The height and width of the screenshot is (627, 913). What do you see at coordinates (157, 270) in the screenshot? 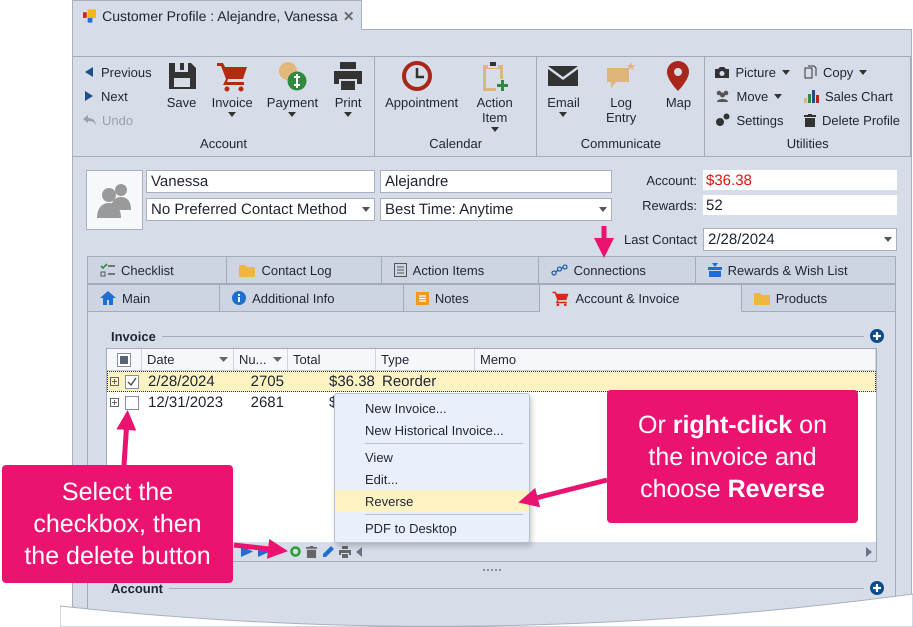
I see `tab: Checklist` at bounding box center [157, 270].